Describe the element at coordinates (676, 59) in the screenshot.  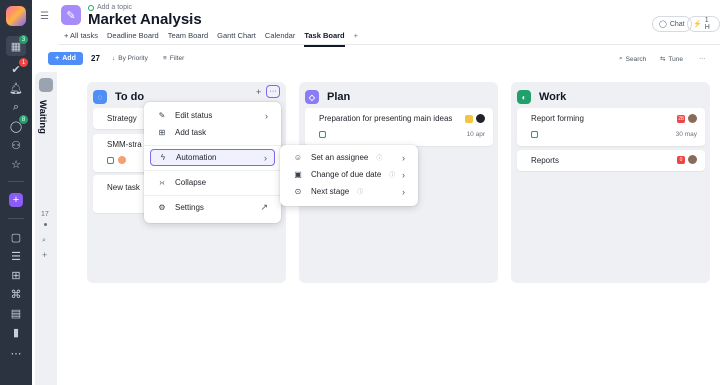
I see `tune-label: Tune` at that location.